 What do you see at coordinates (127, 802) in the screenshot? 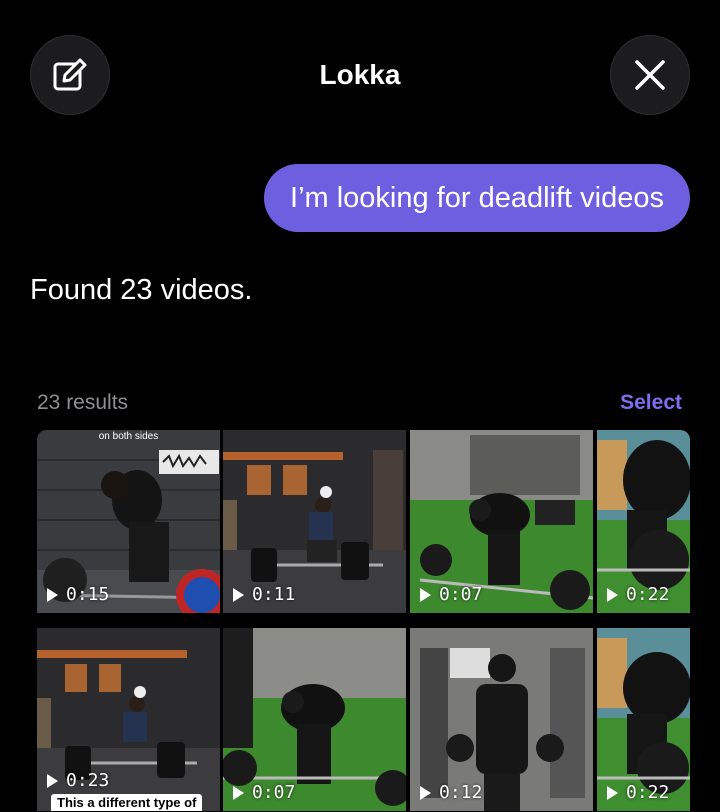
I see `video-caption: This a different type of` at bounding box center [127, 802].